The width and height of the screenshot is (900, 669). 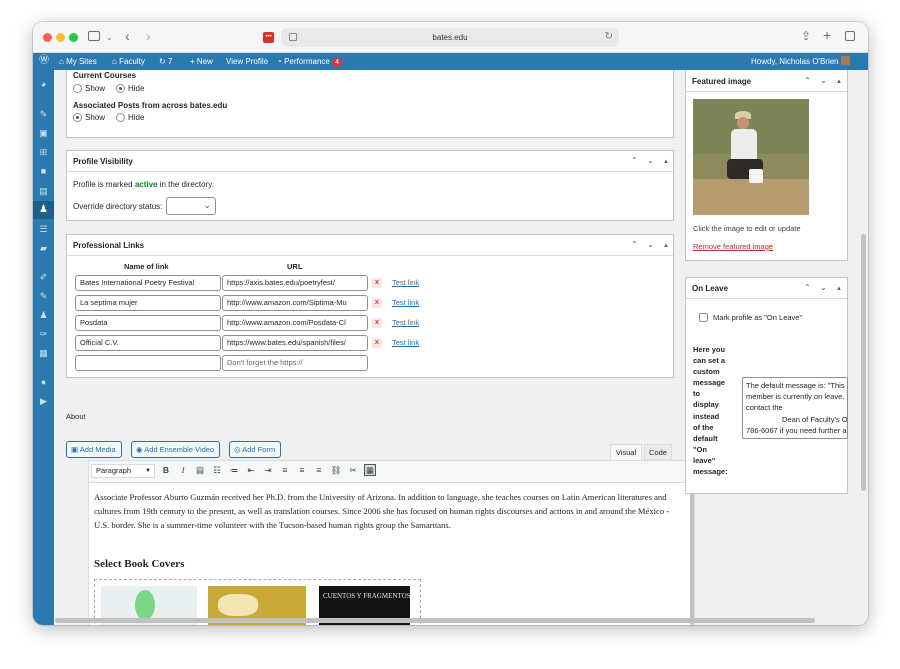 I want to click on current-courses-hide-radio: Hide, so click(x=130, y=89).